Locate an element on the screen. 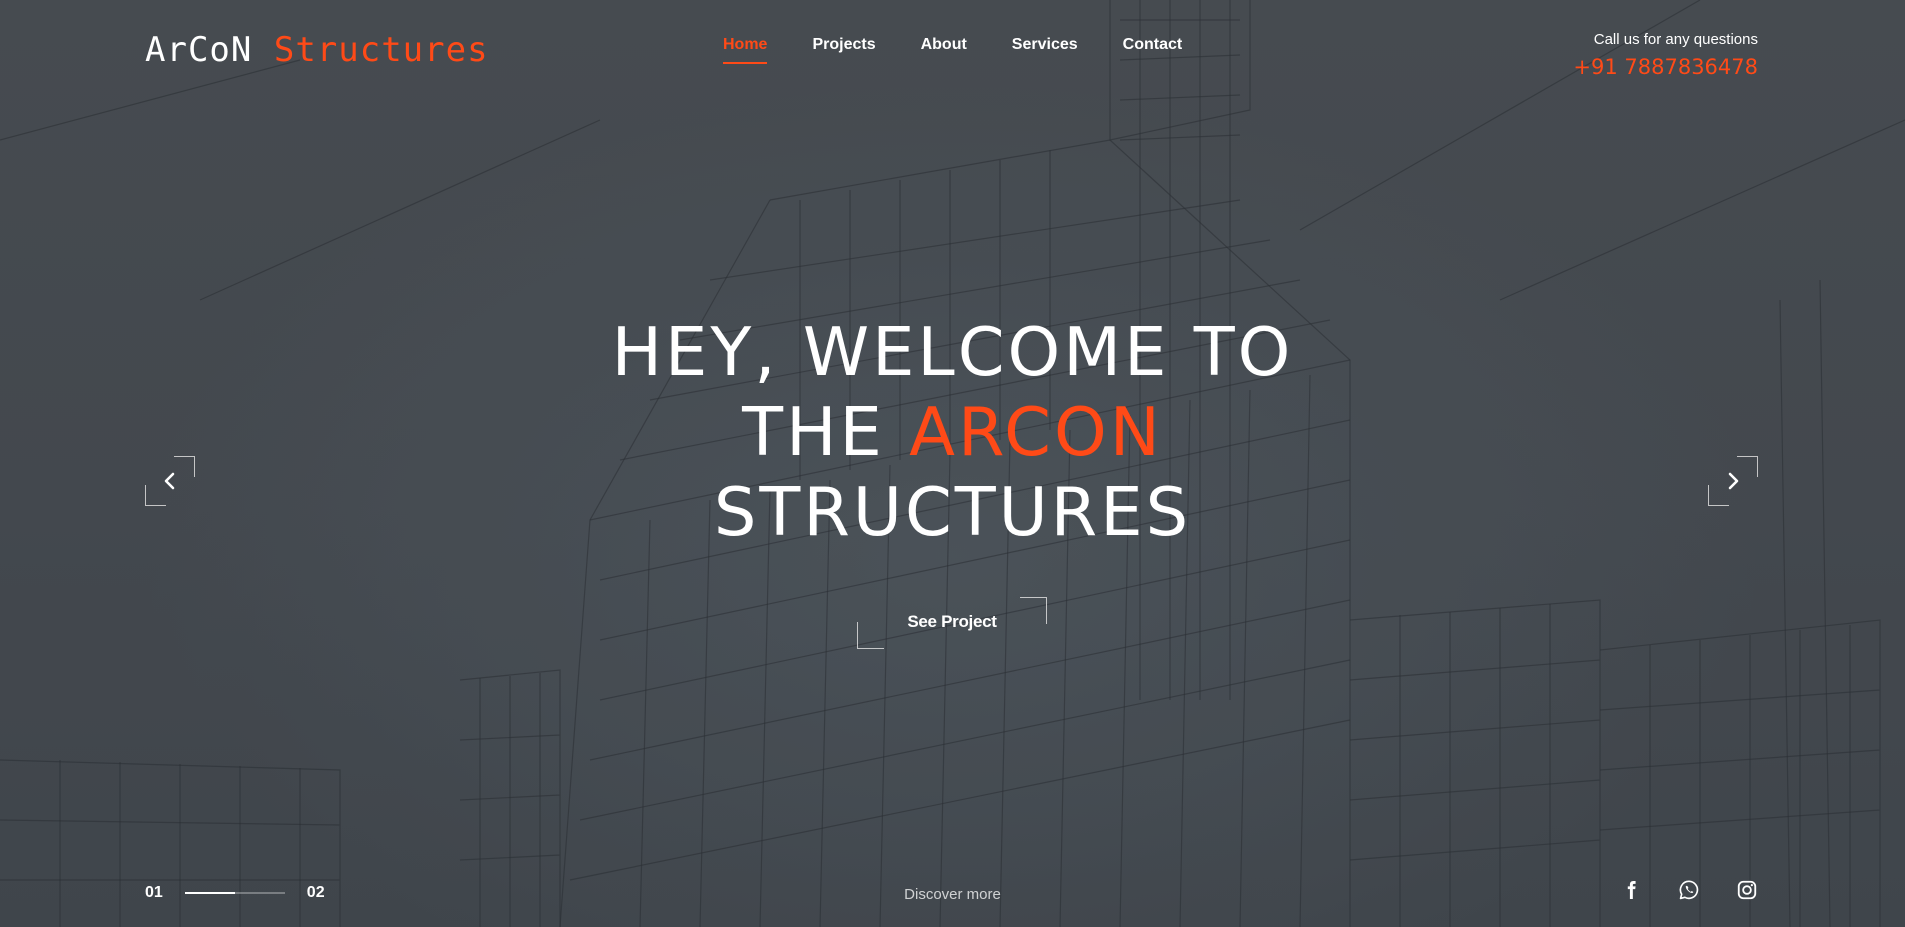 Image resolution: width=1905 pixels, height=927 pixels. whatsapp-icon is located at coordinates (1689, 890).